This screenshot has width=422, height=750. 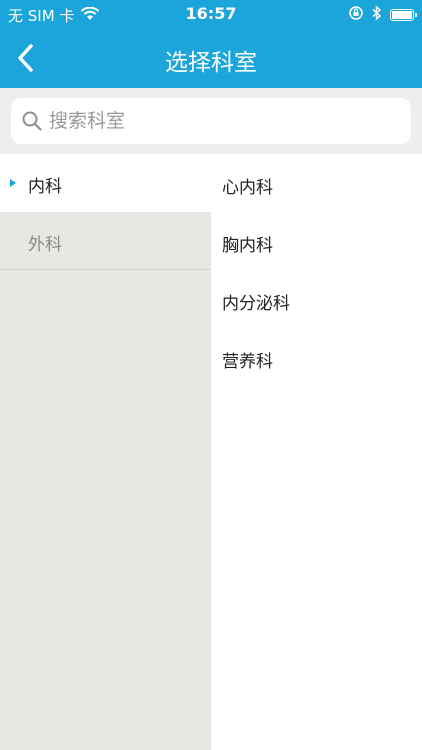 I want to click on department-item: 营养科, so click(x=316, y=357).